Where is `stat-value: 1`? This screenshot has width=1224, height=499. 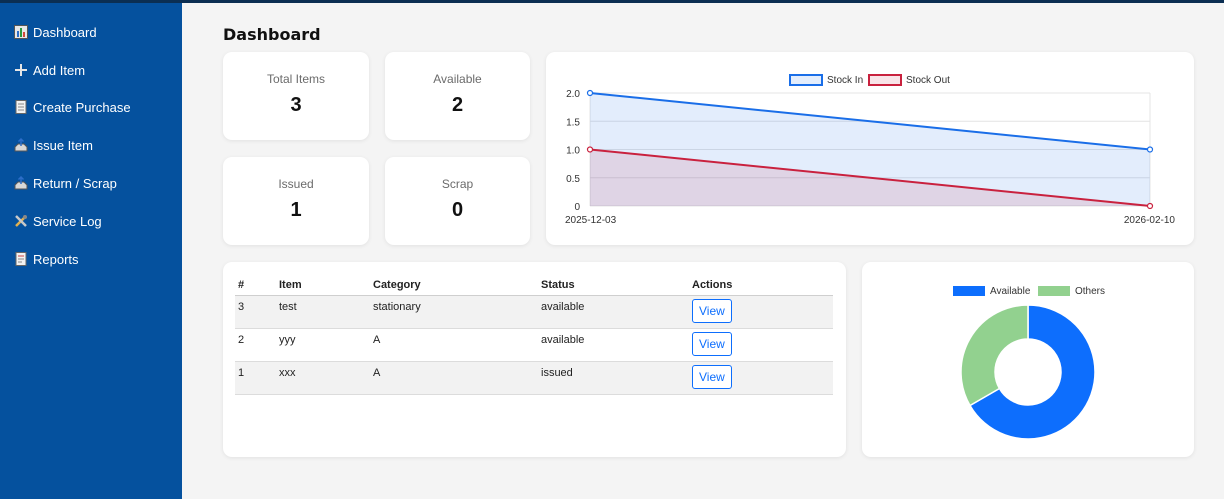 stat-value: 1 is located at coordinates (296, 210).